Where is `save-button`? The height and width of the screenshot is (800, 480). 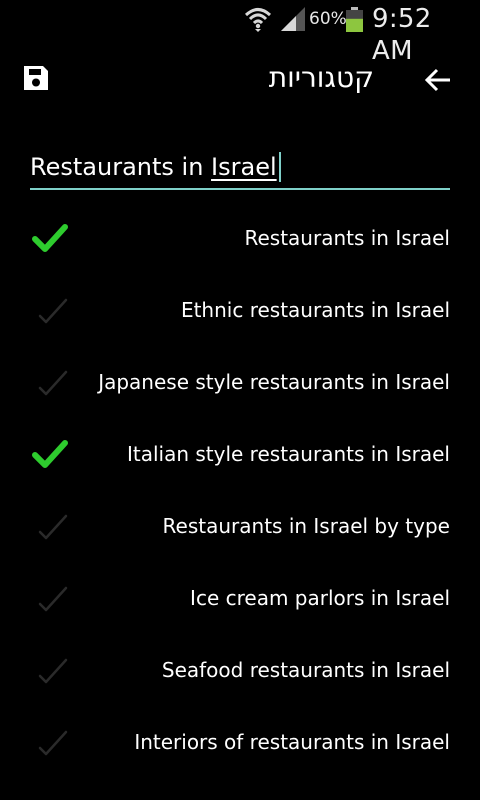
save-button is located at coordinates (36, 78).